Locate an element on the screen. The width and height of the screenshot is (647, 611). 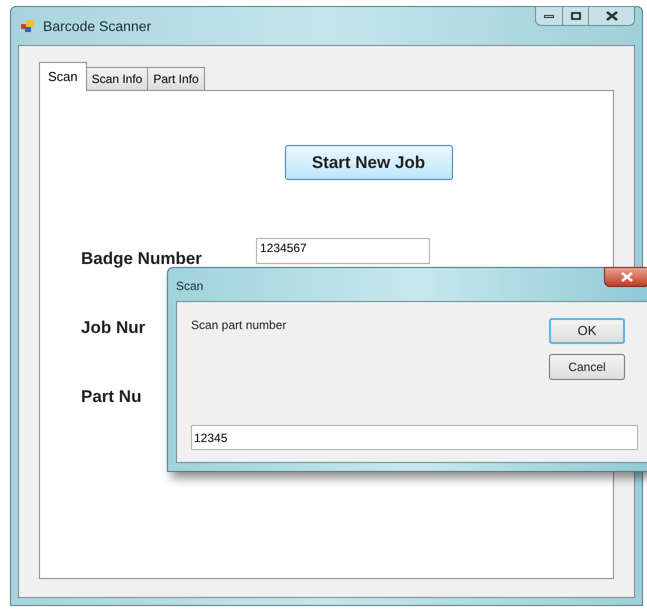
scan-input-field: 12345 is located at coordinates (414, 437).